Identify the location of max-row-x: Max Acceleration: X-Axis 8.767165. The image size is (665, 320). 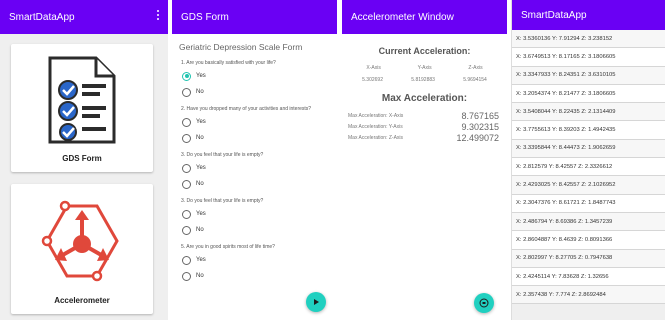
(424, 115).